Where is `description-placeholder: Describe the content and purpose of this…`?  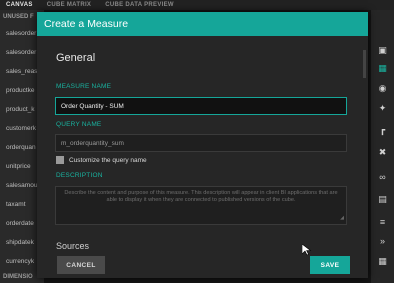 description-placeholder: Describe the content and purpose of this… is located at coordinates (201, 197).